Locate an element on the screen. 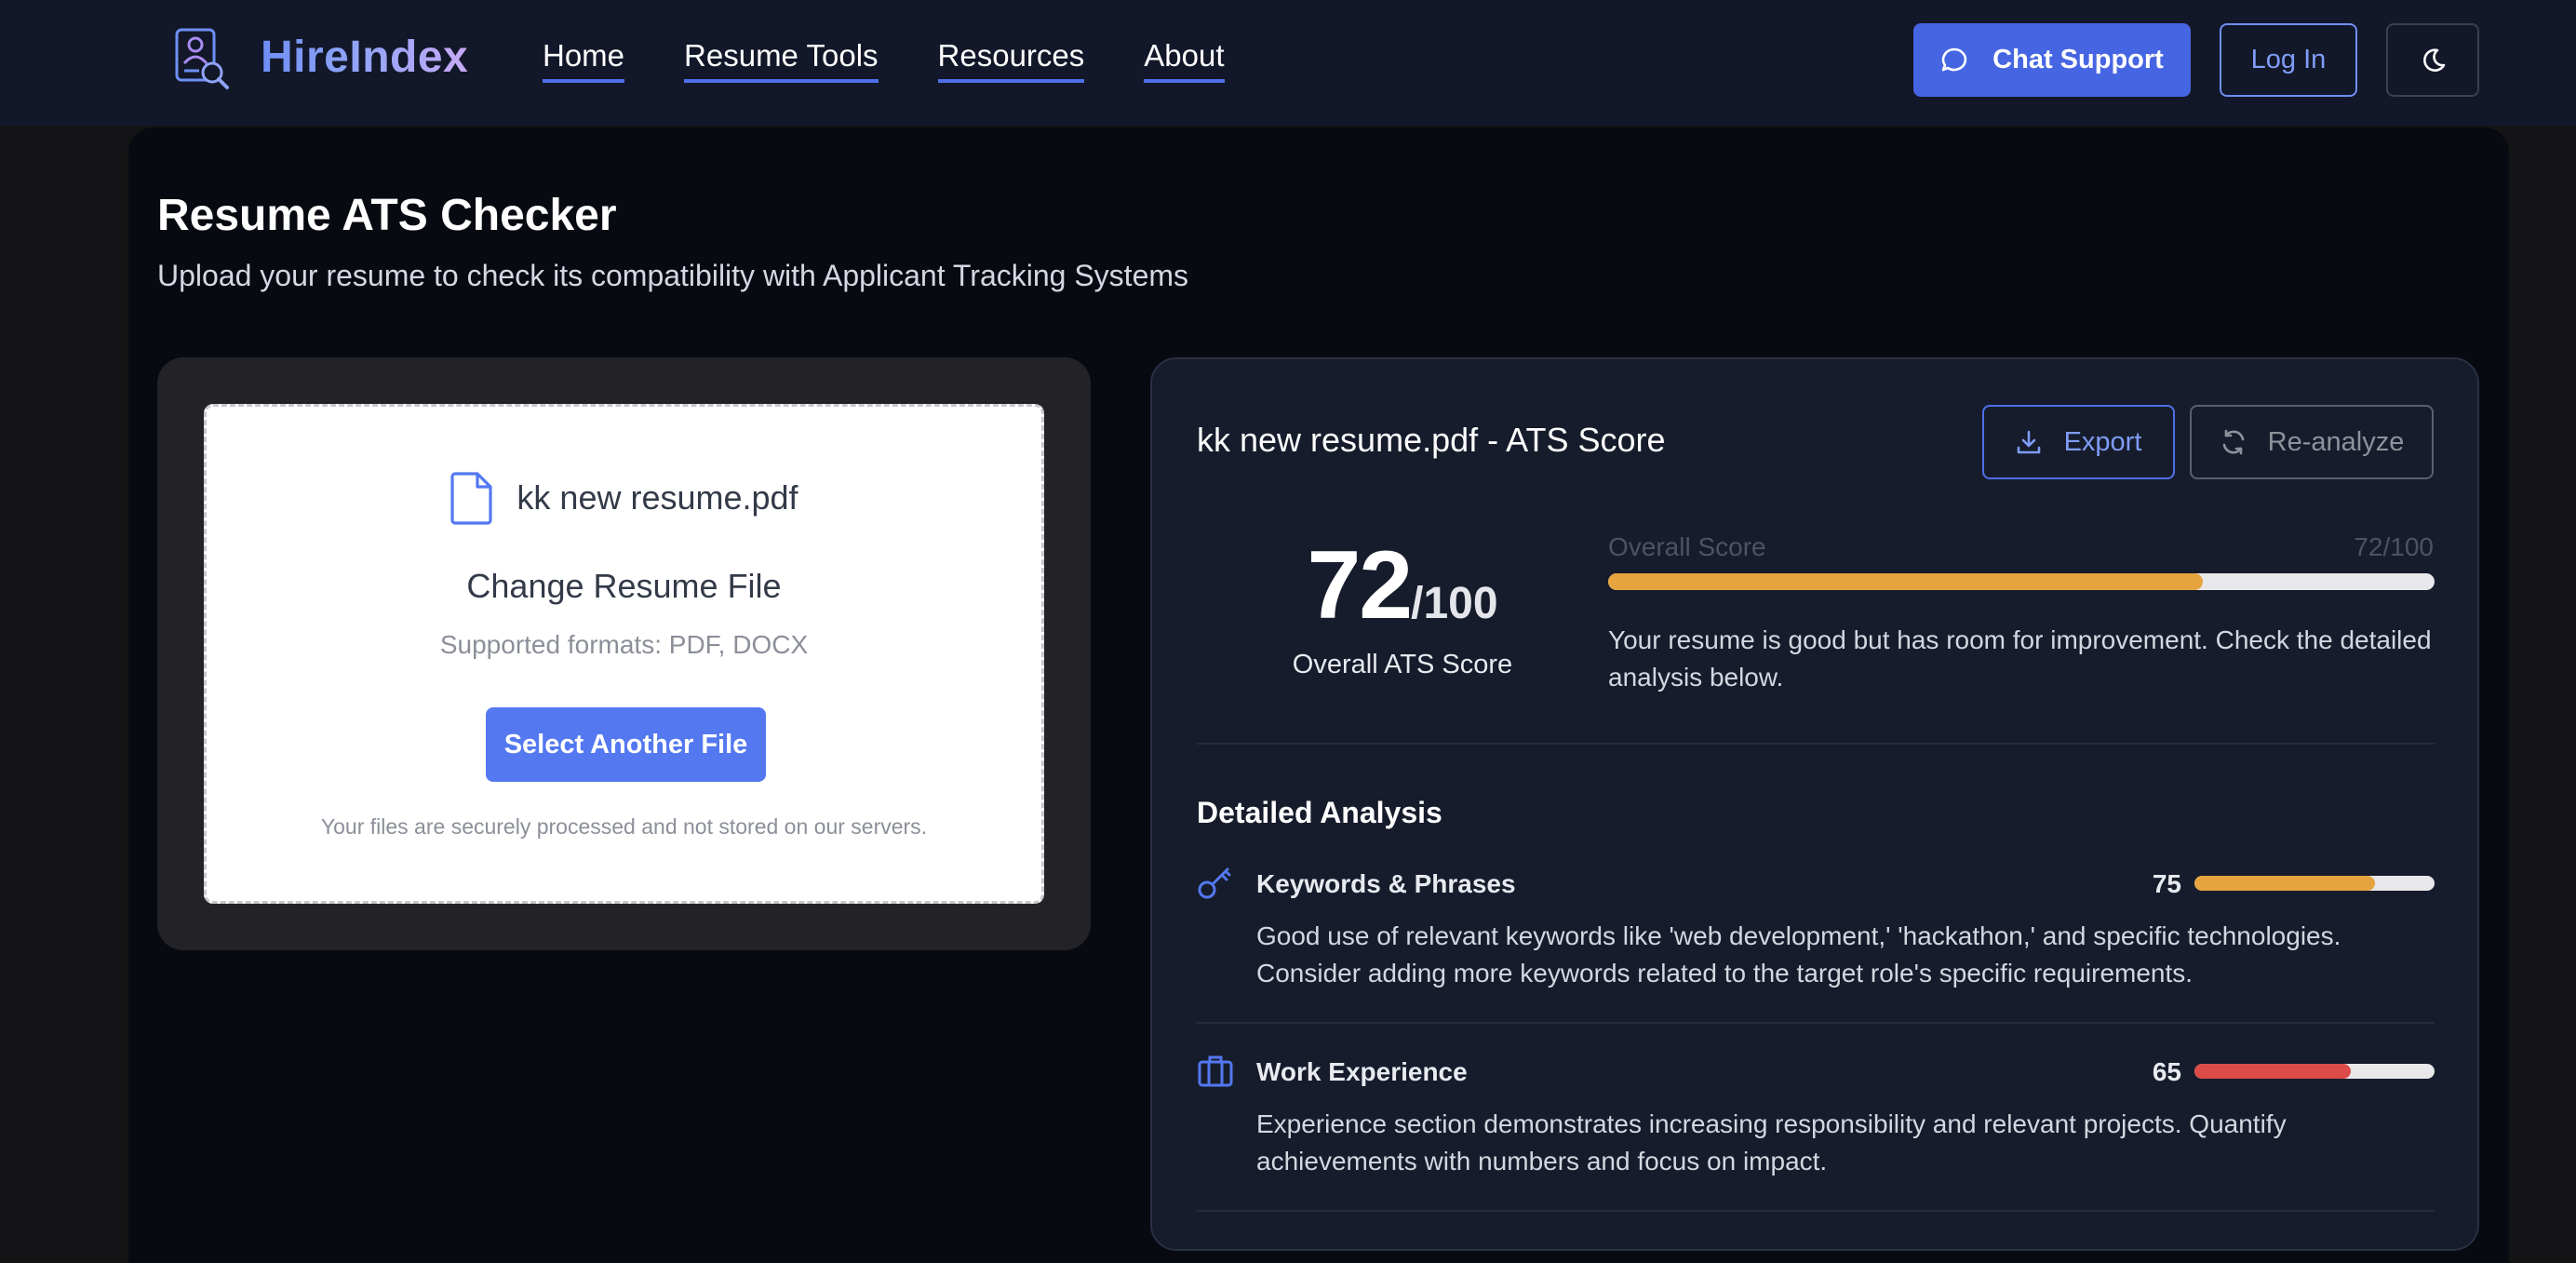  chat-support-button: Chat Support is located at coordinates (2052, 60).